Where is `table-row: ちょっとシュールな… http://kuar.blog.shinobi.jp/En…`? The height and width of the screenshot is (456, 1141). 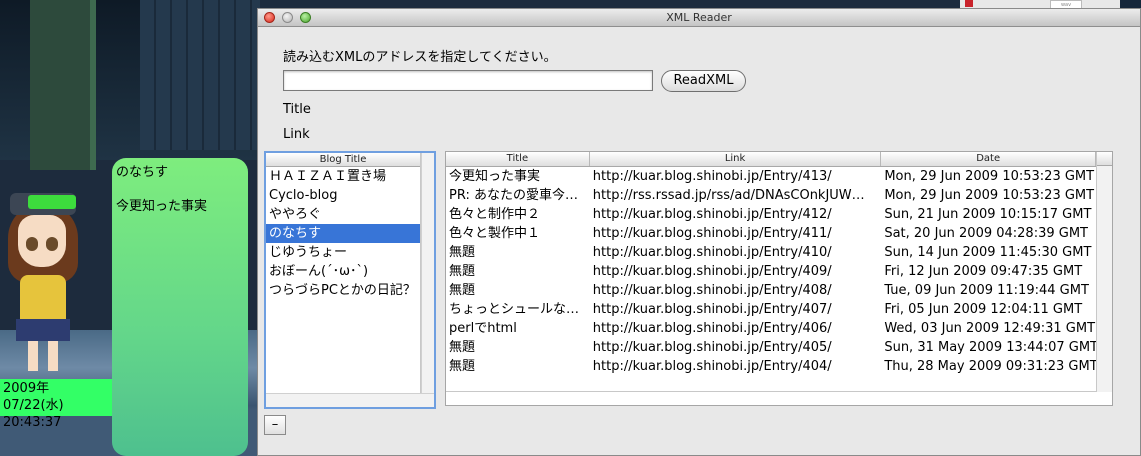 table-row: ちょっとシュールな… http://kuar.blog.shinobi.jp/En… is located at coordinates (771, 309).